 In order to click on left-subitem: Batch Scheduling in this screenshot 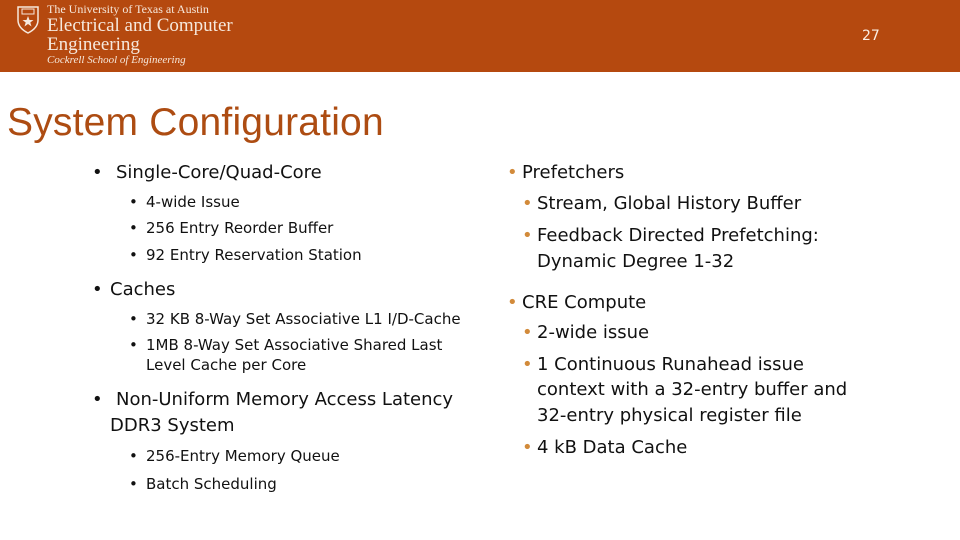, I will do `click(211, 484)`.